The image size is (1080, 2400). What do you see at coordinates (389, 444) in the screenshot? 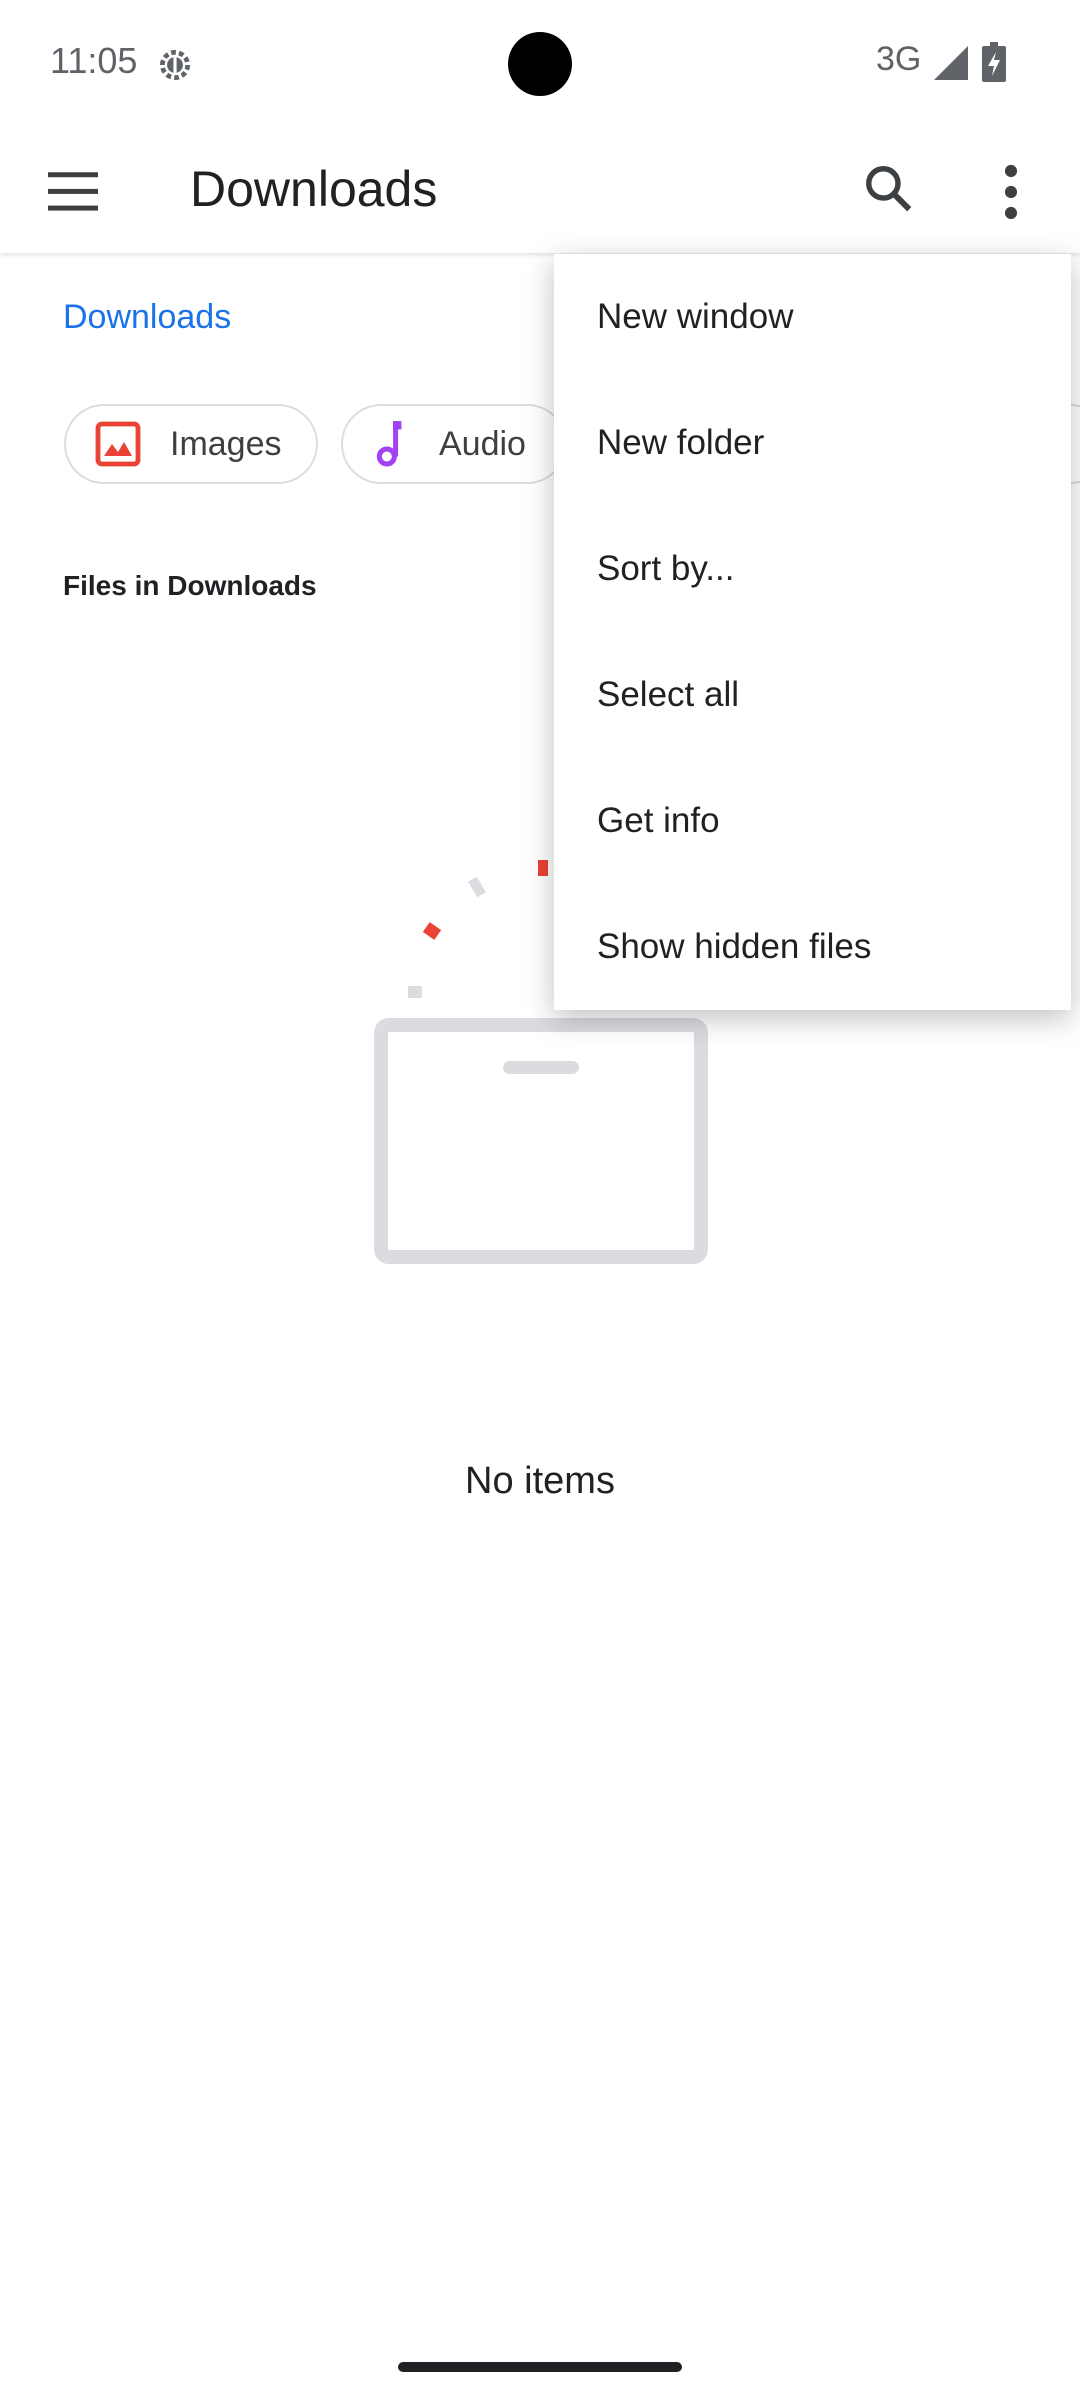
I see `music-note-icon` at bounding box center [389, 444].